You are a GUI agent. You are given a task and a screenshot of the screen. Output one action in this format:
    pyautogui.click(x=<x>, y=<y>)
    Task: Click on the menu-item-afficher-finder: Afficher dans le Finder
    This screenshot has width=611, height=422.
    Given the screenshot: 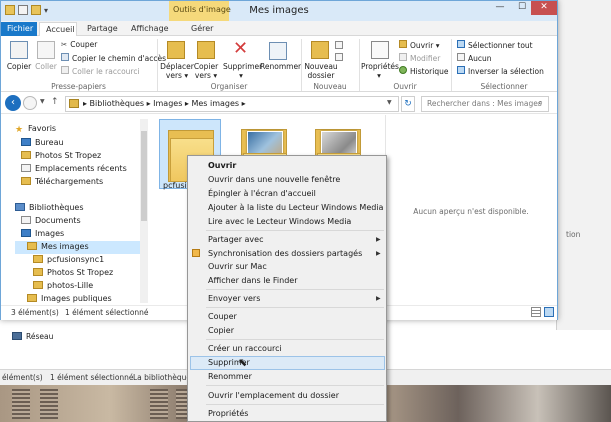 What is the action you would take?
    pyautogui.click(x=252, y=280)
    